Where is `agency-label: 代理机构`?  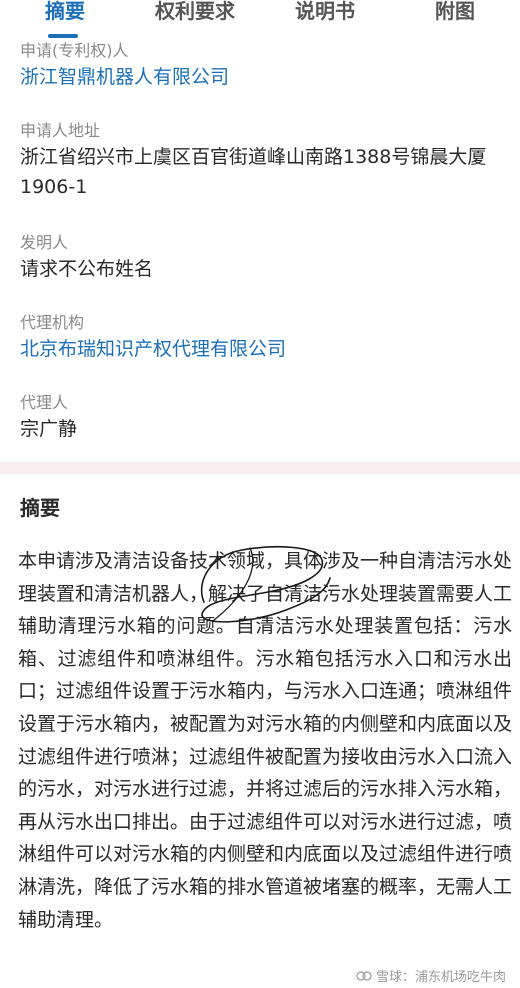
agency-label: 代理机构 is located at coordinates (52, 322).